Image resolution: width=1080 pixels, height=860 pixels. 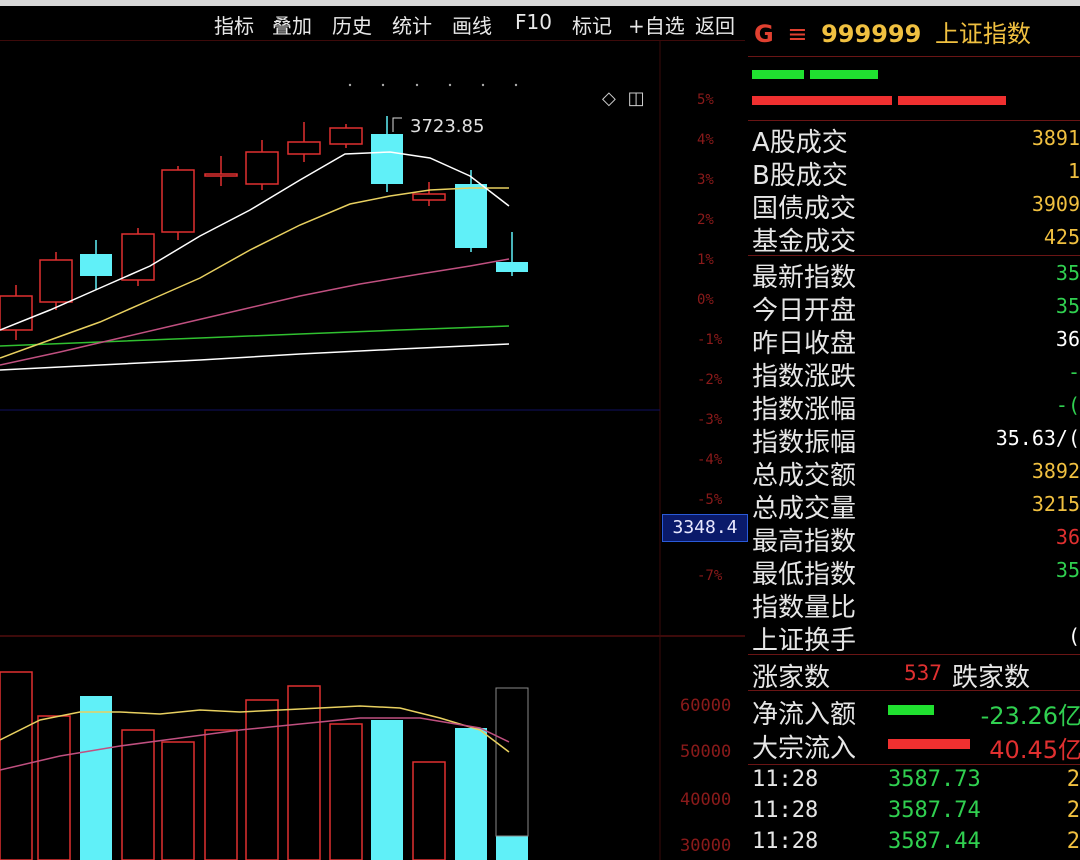 I want to click on ma10-line, so click(x=254, y=273).